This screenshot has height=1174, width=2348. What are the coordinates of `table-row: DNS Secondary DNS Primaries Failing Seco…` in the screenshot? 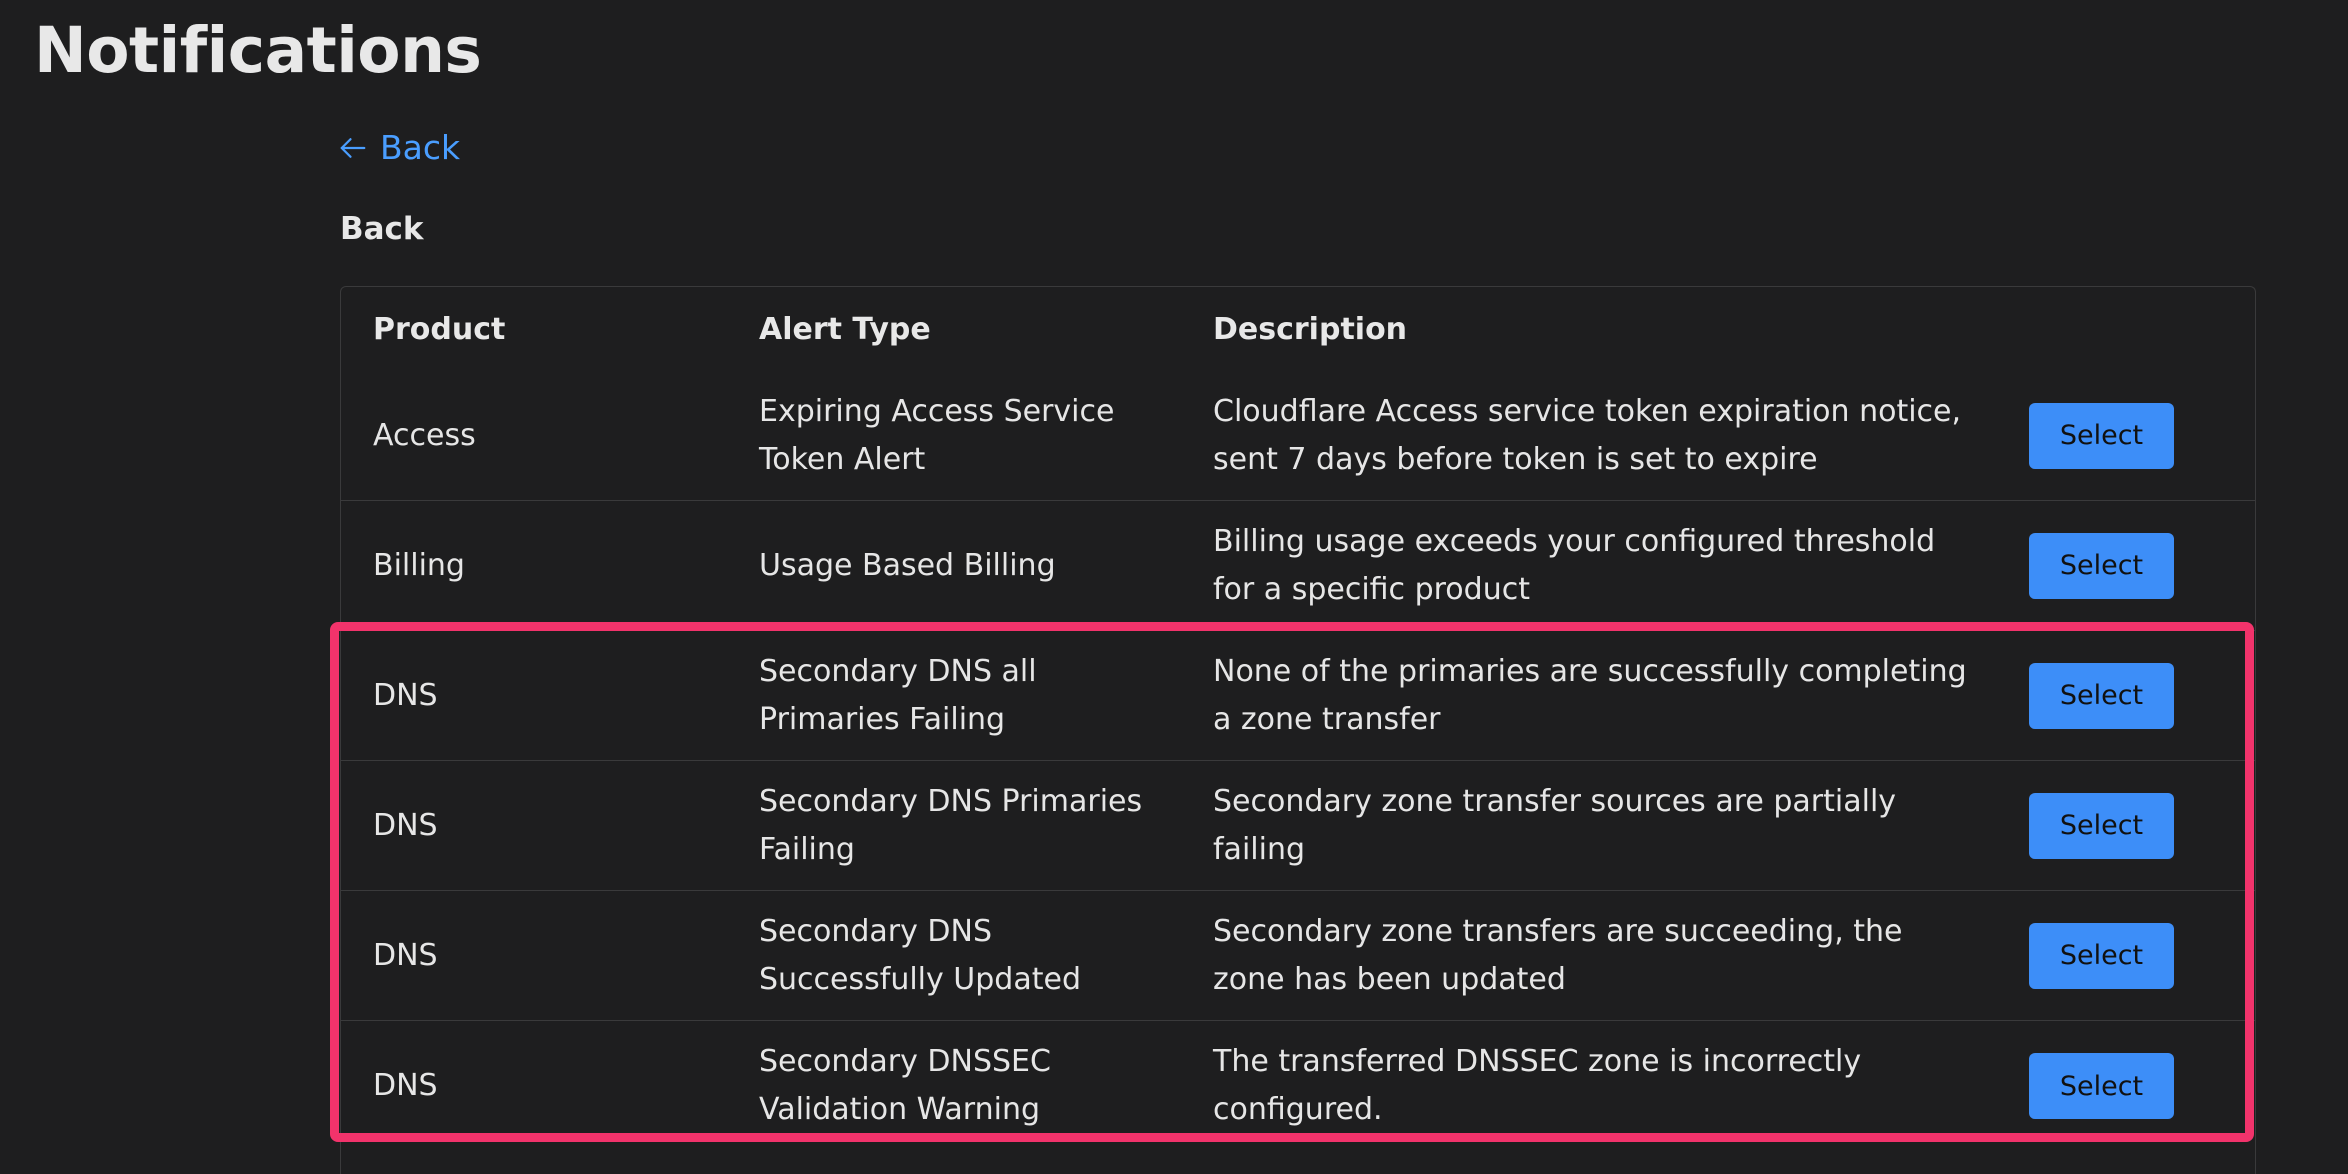 It's located at (1298, 826).